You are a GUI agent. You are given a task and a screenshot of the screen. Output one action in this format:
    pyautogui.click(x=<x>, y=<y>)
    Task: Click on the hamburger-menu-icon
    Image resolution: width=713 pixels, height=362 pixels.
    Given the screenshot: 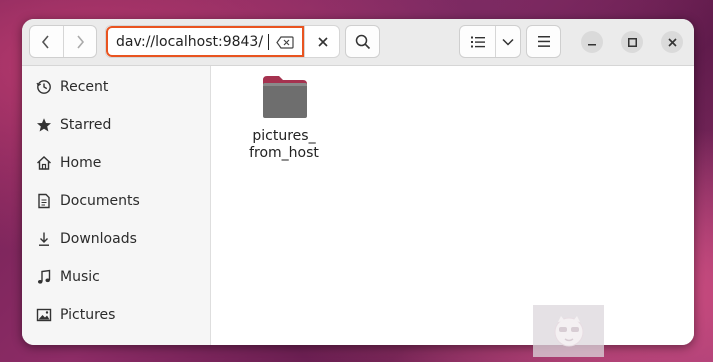 What is the action you would take?
    pyautogui.click(x=543, y=41)
    